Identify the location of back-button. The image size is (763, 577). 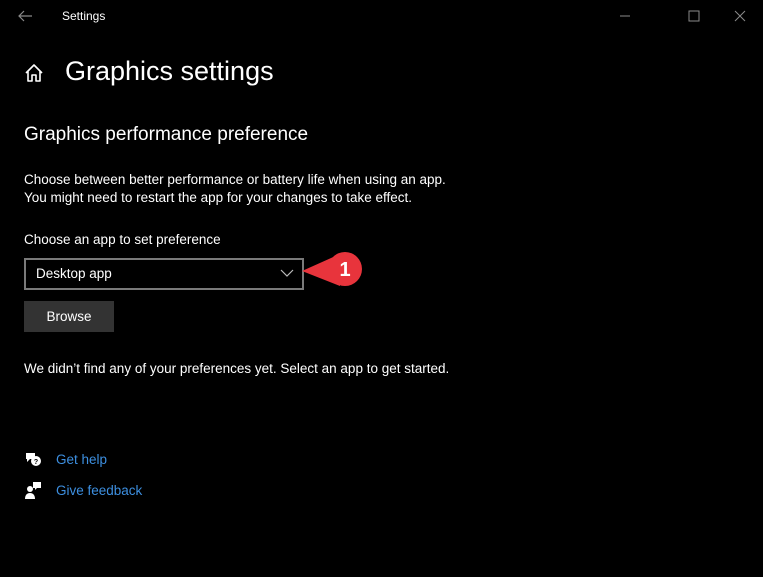
(25, 16).